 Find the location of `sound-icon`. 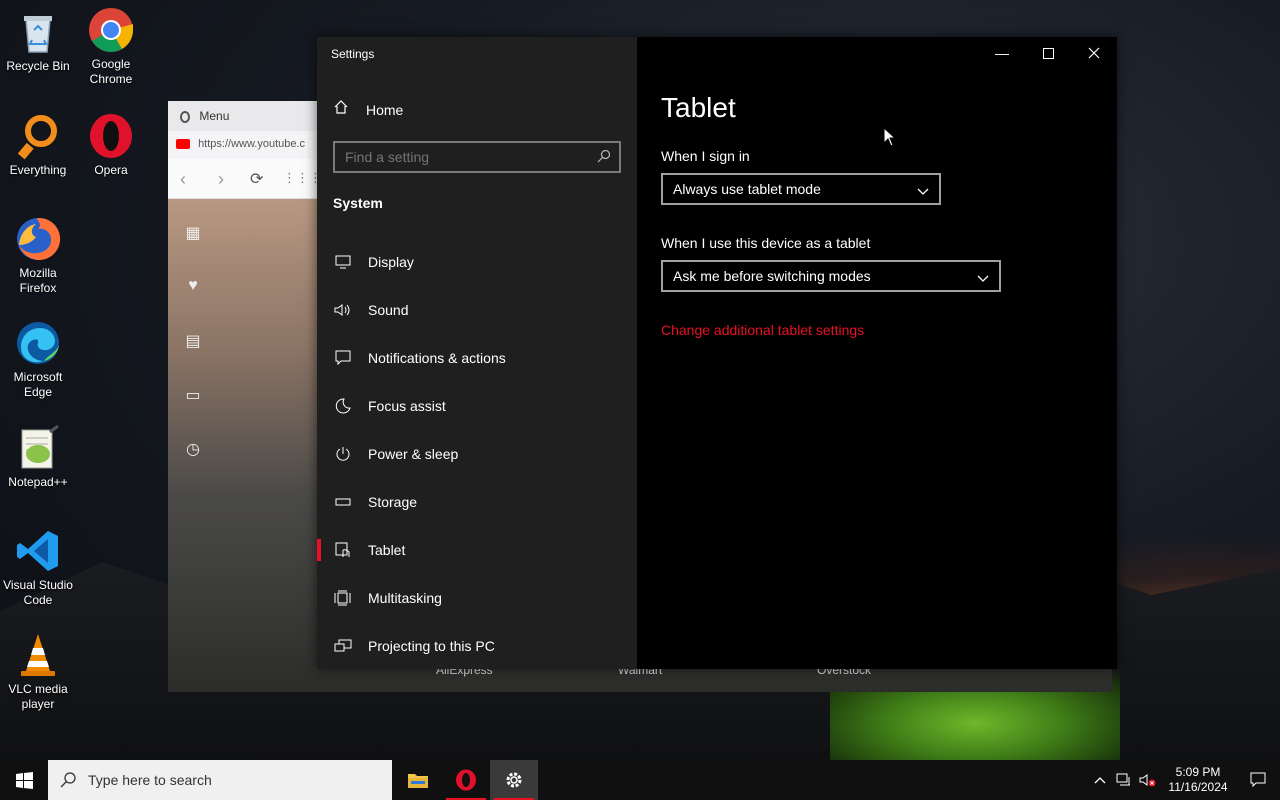

sound-icon is located at coordinates (343, 310).